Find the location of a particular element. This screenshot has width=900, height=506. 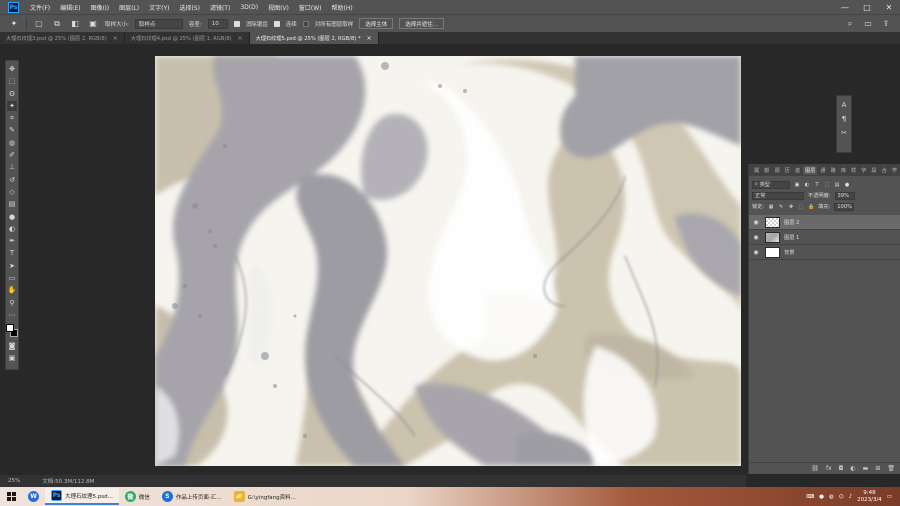

tools-preset-icon: ✂ is located at coordinates (844, 133).